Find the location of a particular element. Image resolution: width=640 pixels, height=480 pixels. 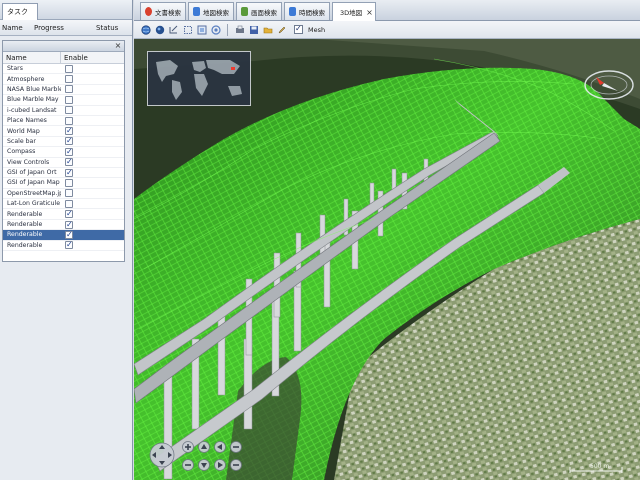

layer-row: GSI of Japan Ort is located at coordinates (63, 173).